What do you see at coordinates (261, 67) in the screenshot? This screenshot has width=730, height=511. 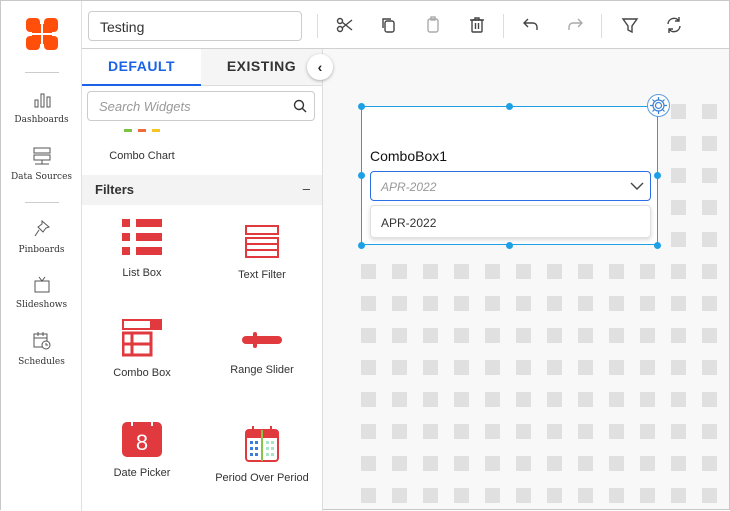 I see `tab-existing: EXISTING` at bounding box center [261, 67].